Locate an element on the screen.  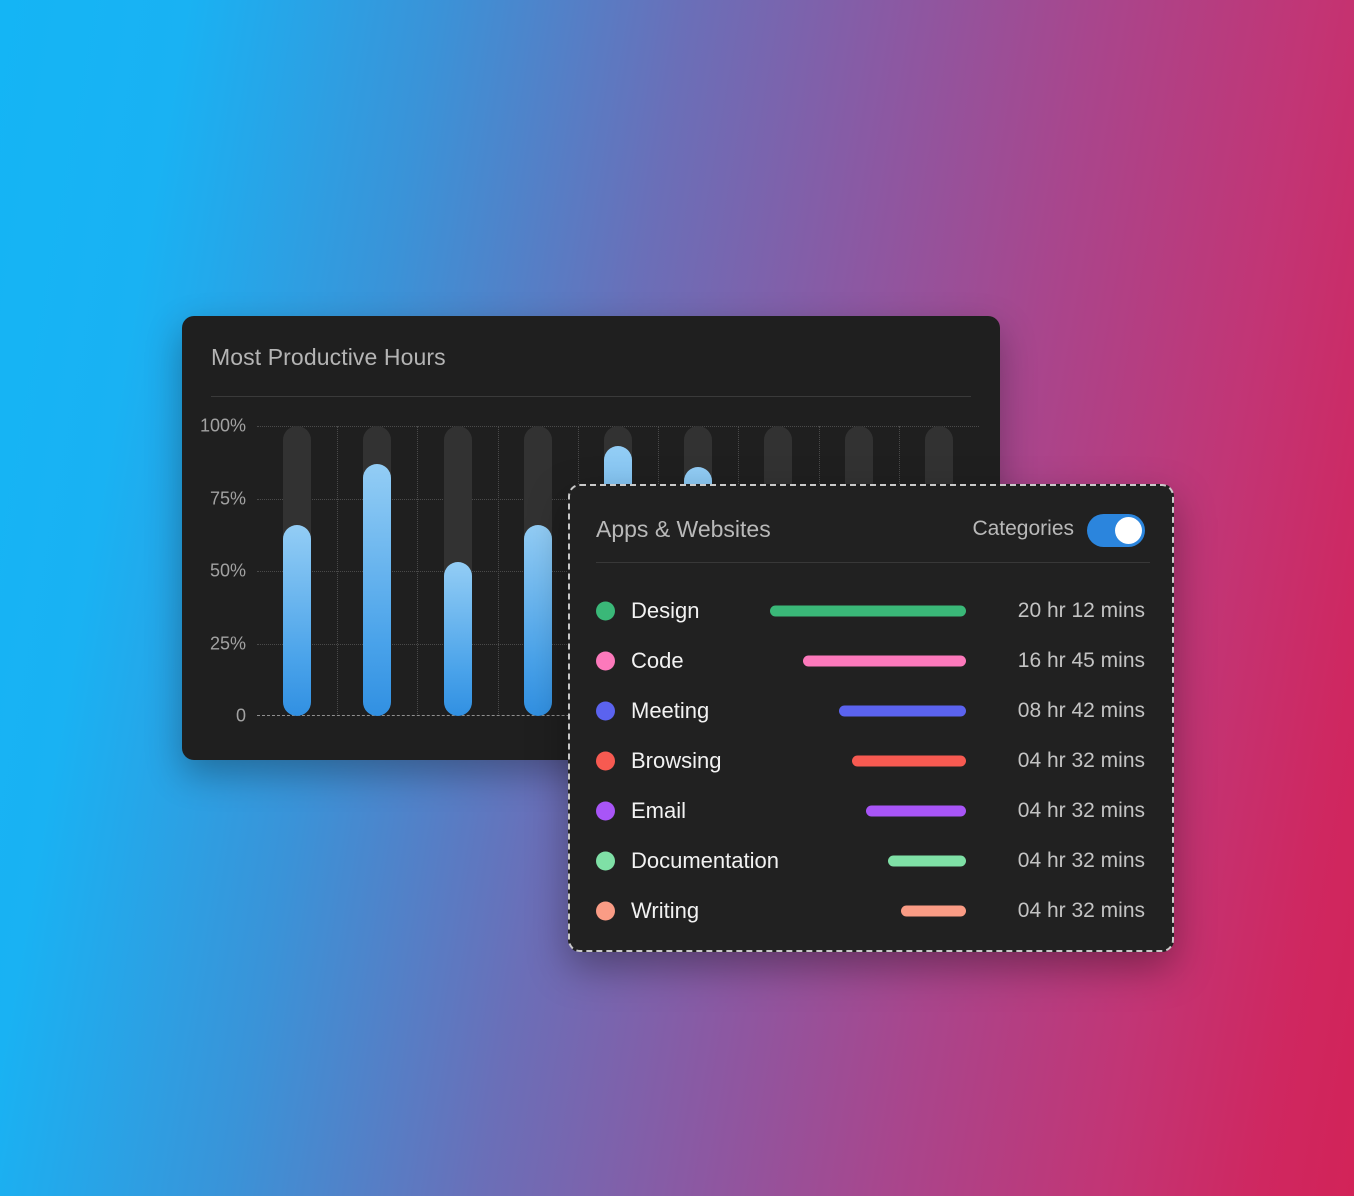
list-item: Documentation 04 hr 32 mins is located at coordinates (871, 861).